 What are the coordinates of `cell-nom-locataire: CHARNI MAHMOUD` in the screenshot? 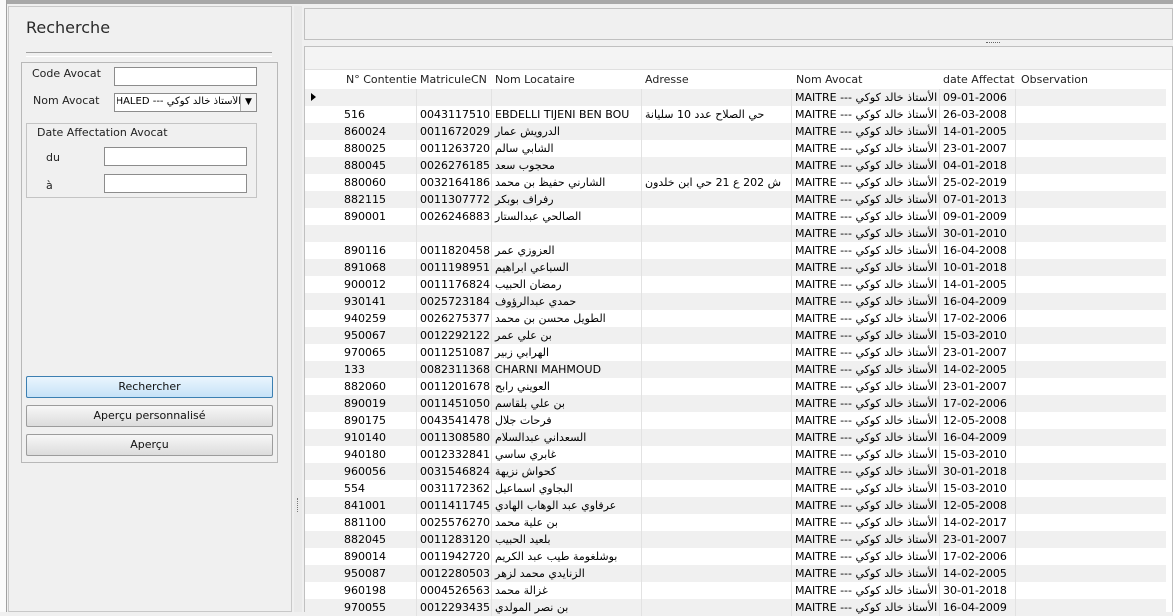 It's located at (567, 369).